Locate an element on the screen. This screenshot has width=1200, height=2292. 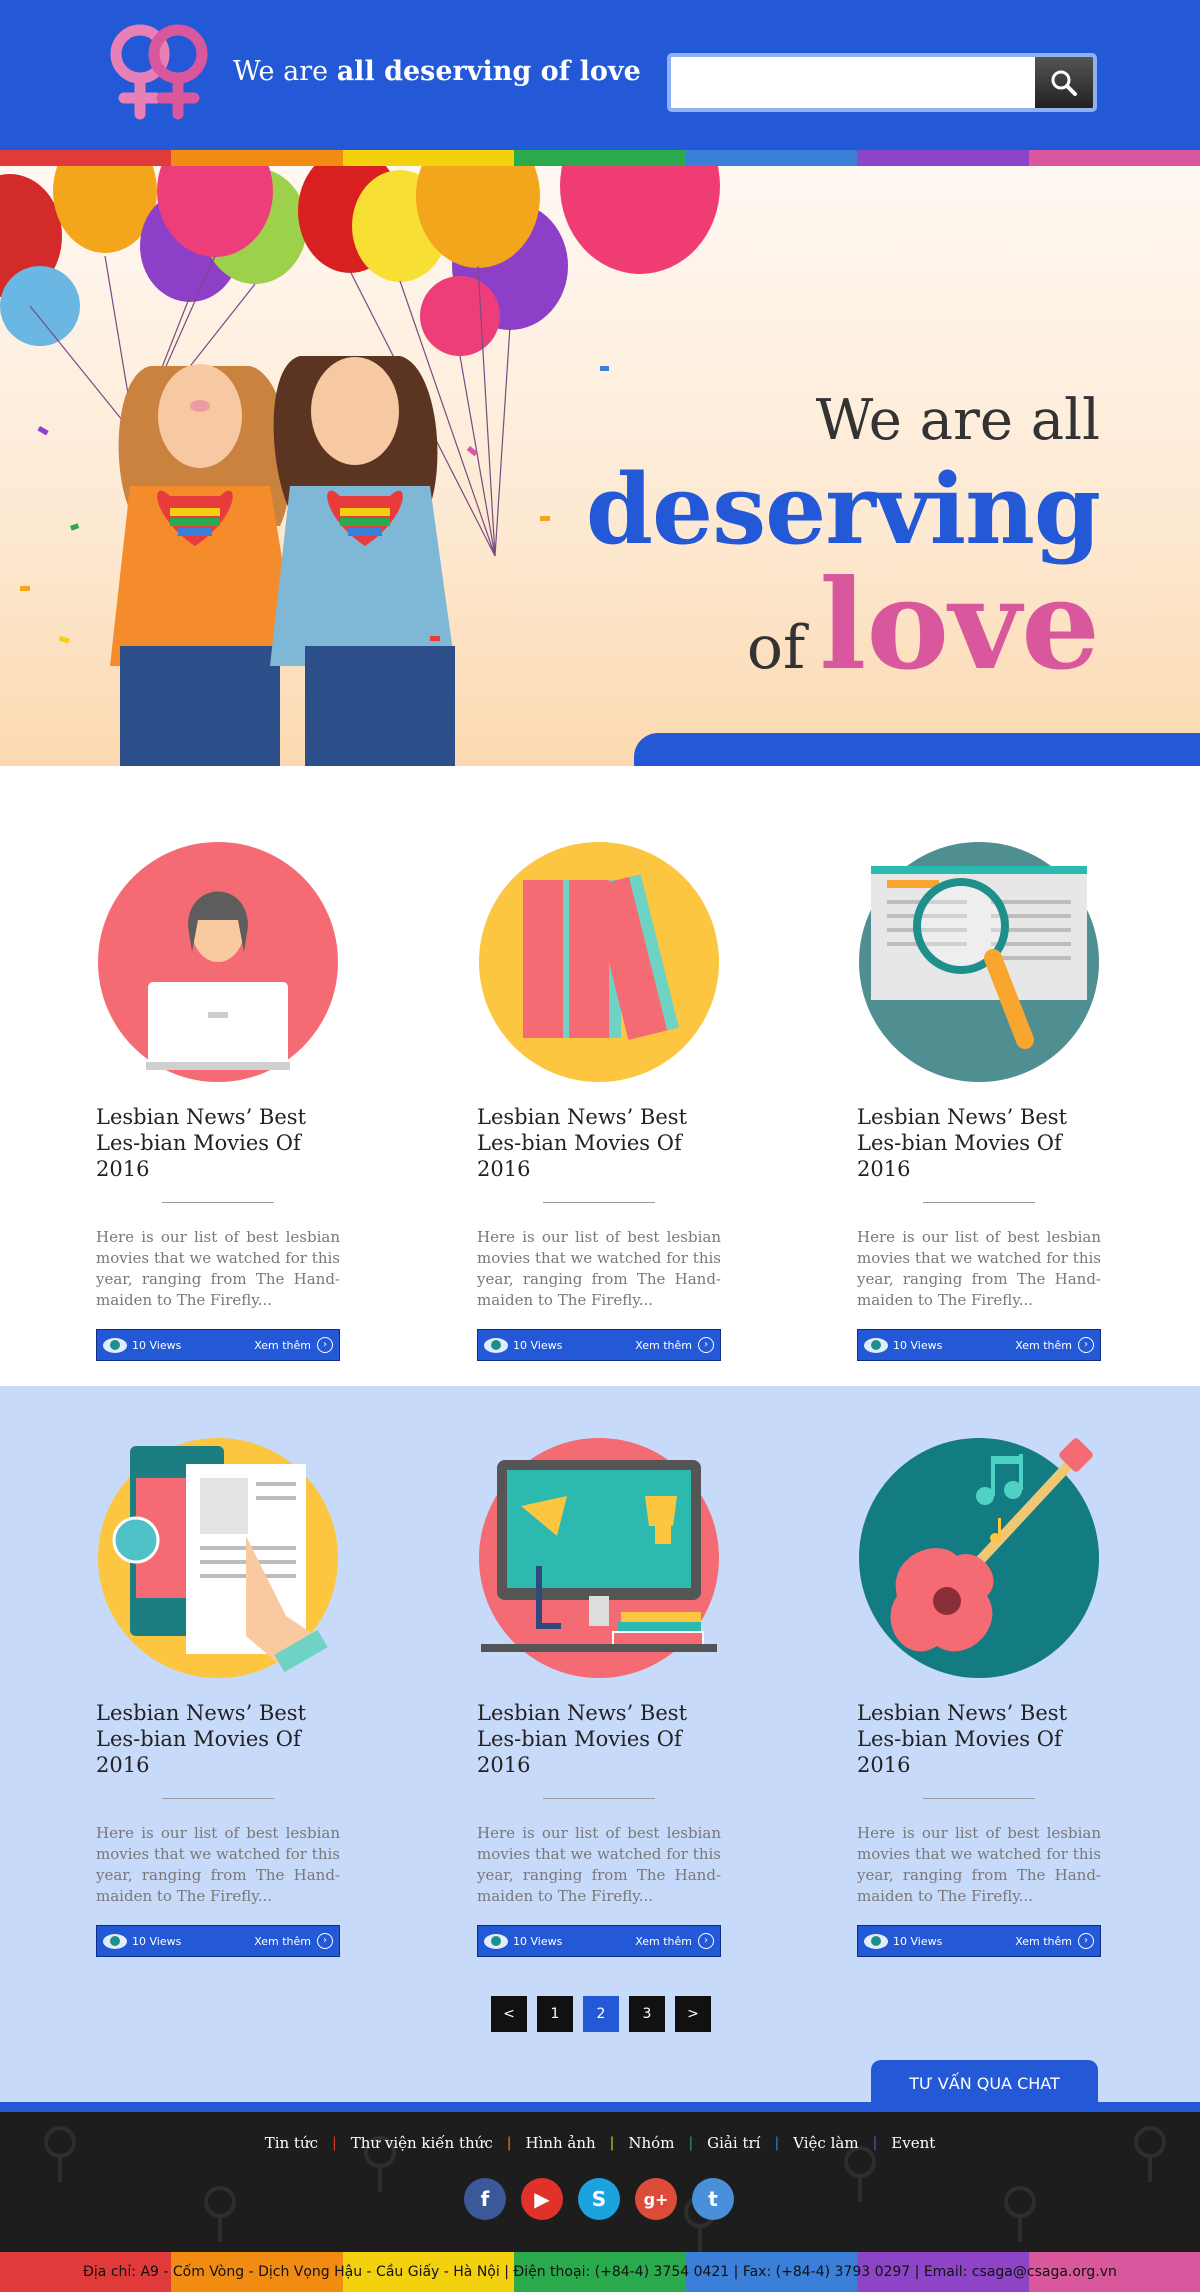
female-symbols-logo is located at coordinates (160, 72).